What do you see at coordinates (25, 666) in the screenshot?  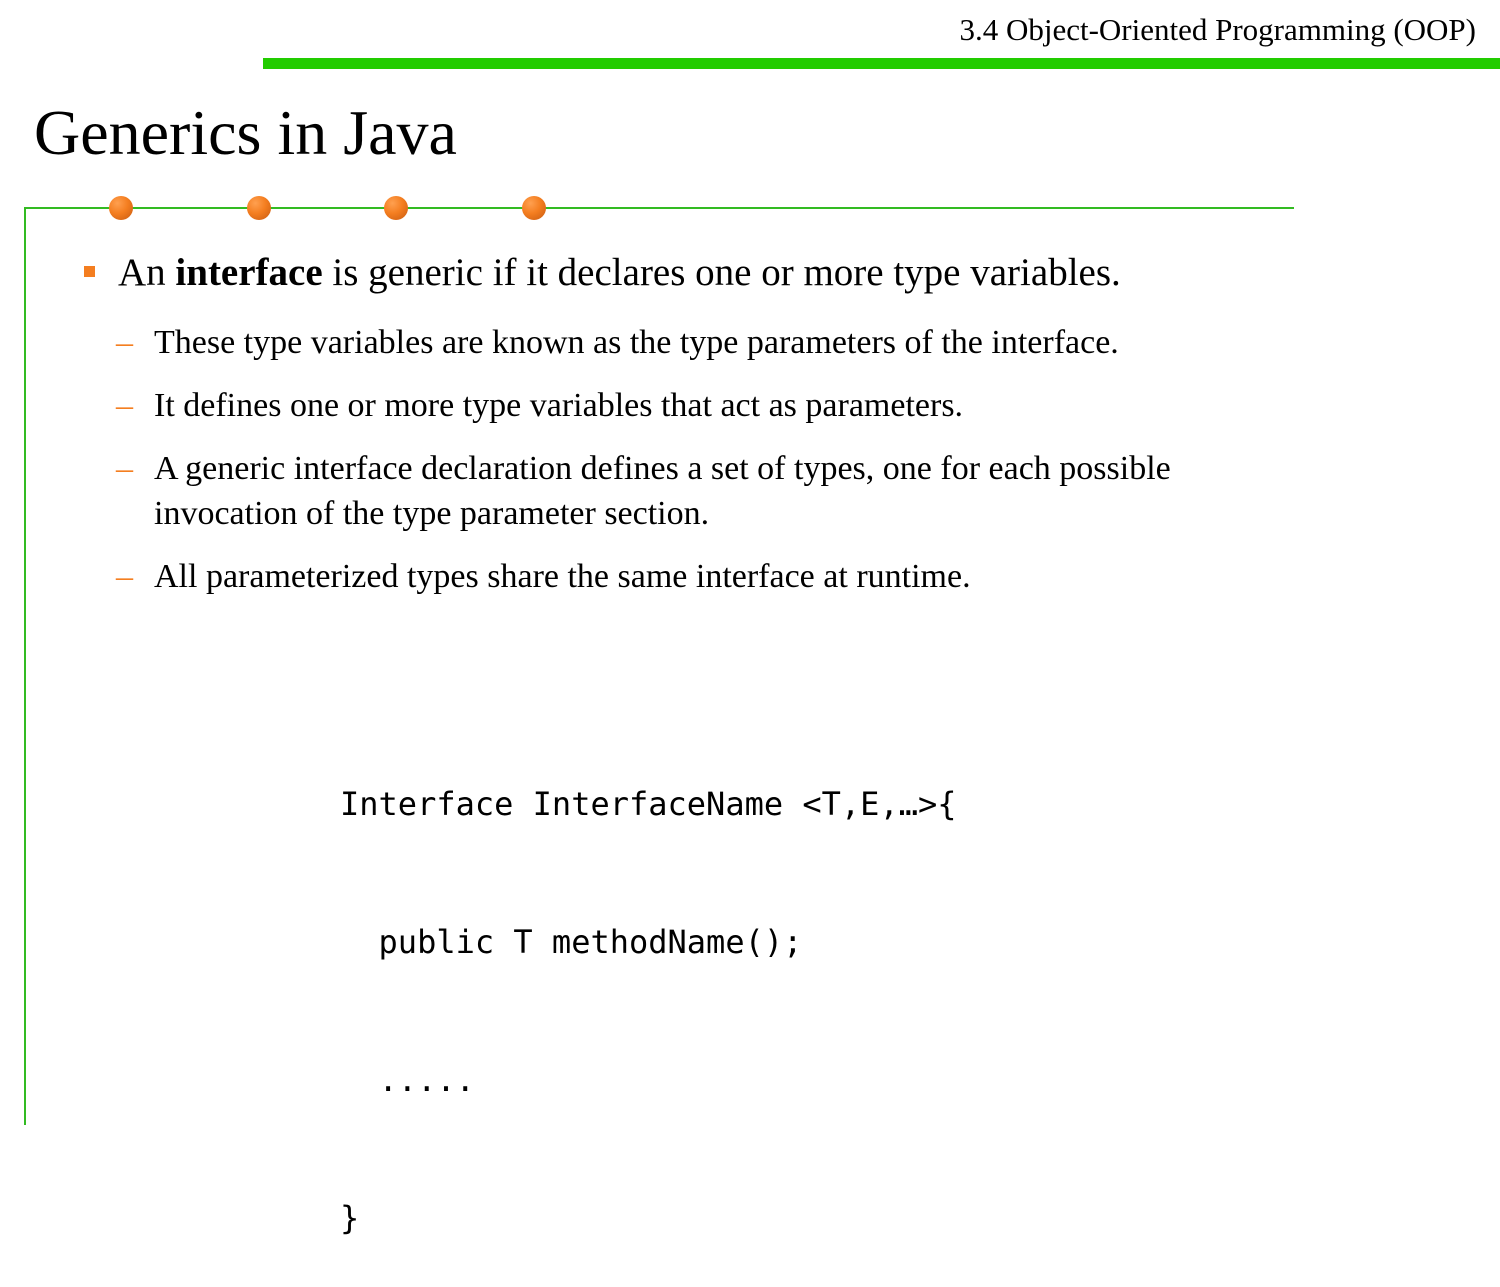 I see `frame-left-line` at bounding box center [25, 666].